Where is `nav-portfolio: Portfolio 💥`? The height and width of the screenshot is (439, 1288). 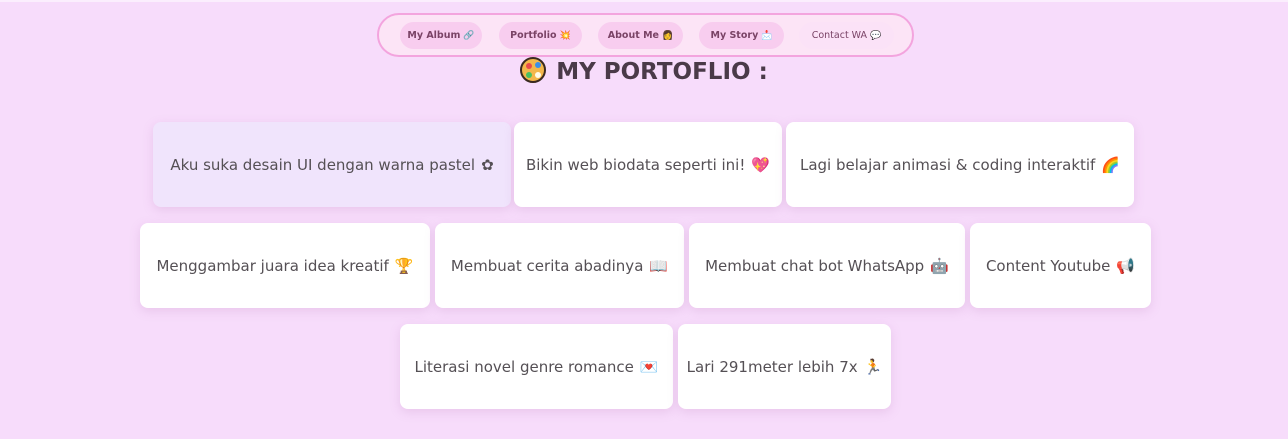 nav-portfolio: Portfolio 💥 is located at coordinates (540, 35).